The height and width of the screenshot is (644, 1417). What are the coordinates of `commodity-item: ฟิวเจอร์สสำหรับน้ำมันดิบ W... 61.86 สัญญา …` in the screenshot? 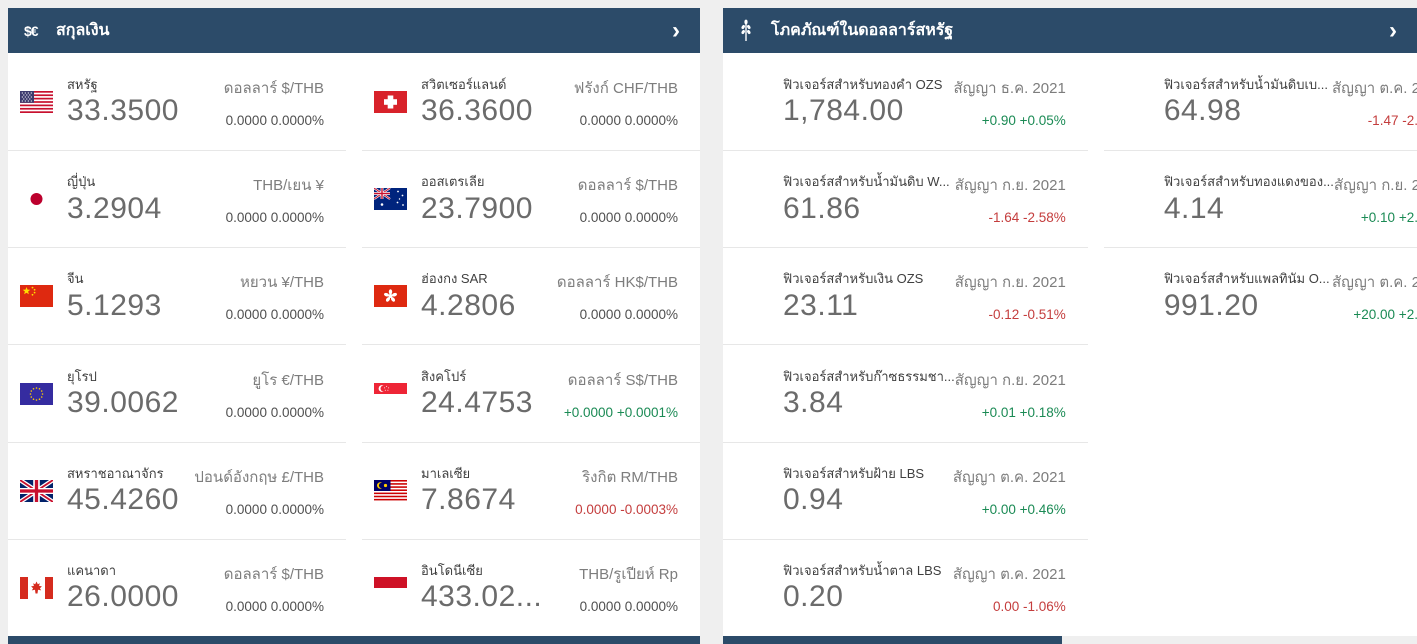 It's located at (905, 198).